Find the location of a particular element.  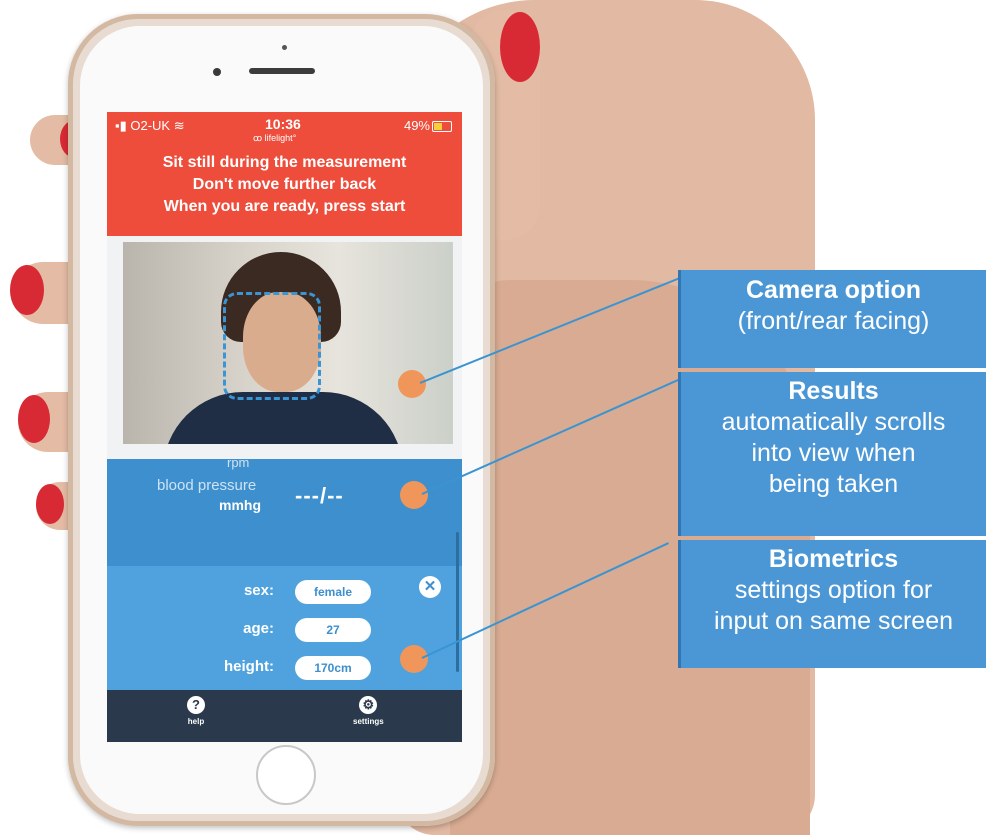

thumb-nail is located at coordinates (520, 47).